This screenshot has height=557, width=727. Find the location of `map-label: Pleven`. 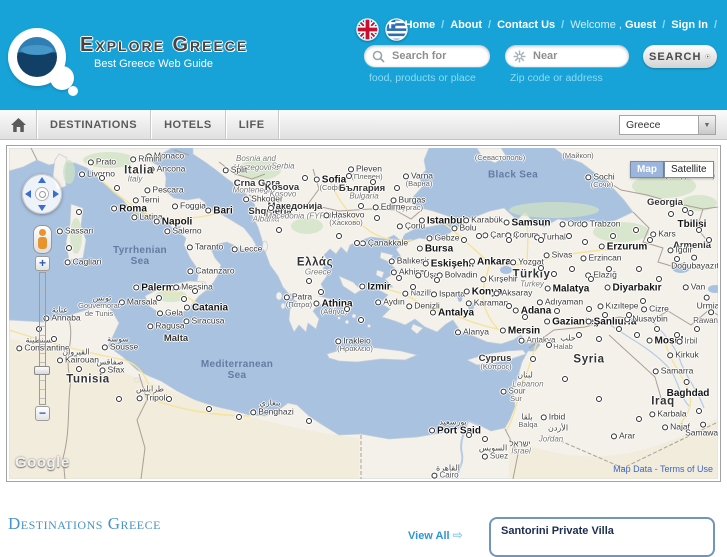

map-label: Pleven is located at coordinates (365, 168).